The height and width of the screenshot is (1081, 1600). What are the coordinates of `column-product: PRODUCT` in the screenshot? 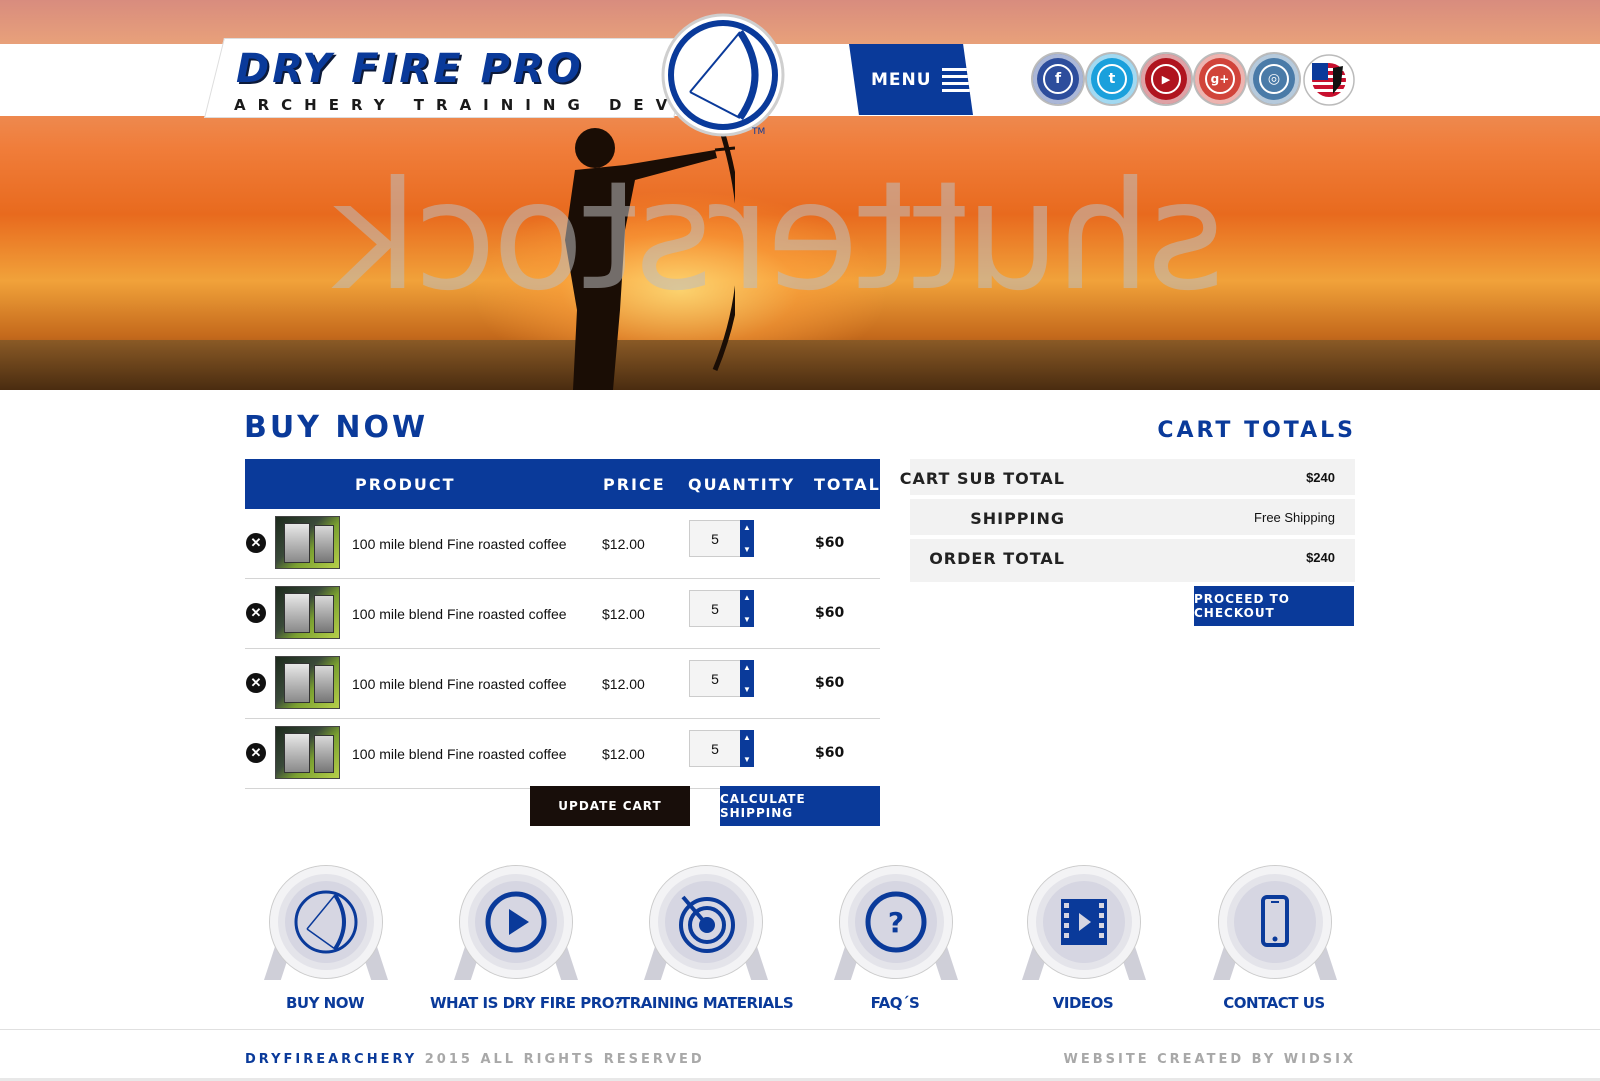 It's located at (405, 484).